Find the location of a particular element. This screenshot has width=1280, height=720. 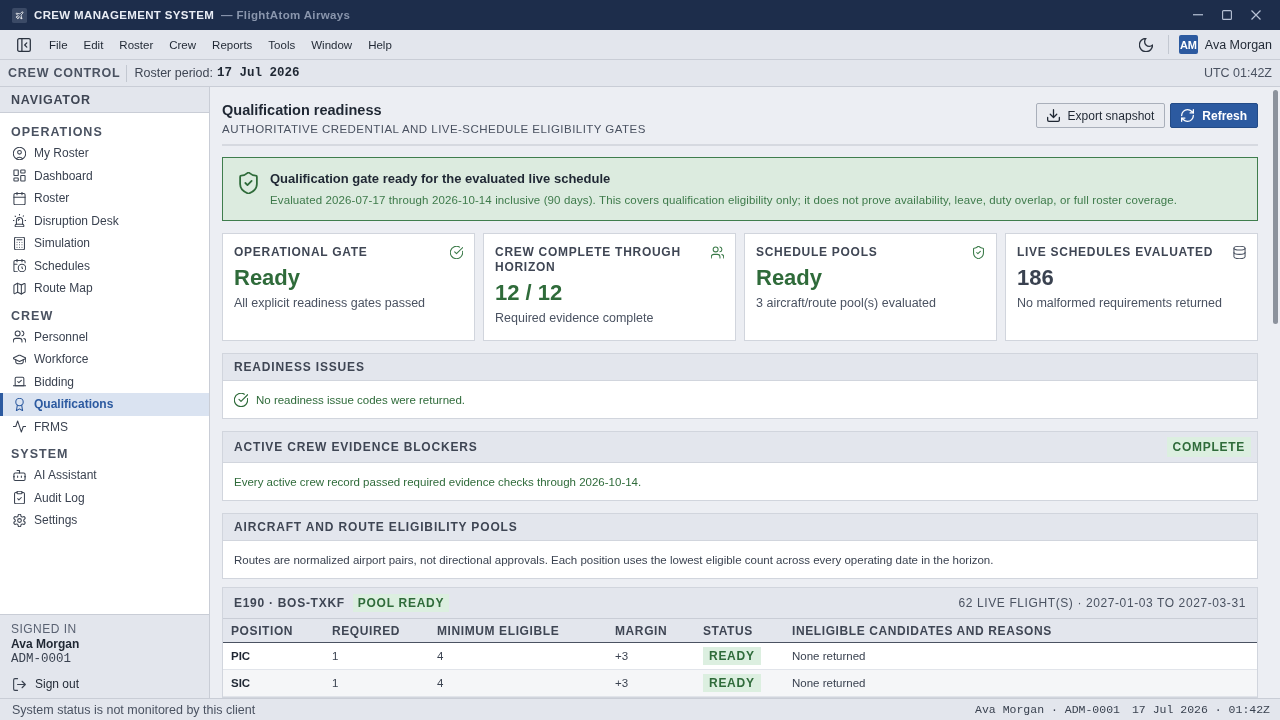

window-subtitle: — FlightAtom Airways is located at coordinates (286, 15).